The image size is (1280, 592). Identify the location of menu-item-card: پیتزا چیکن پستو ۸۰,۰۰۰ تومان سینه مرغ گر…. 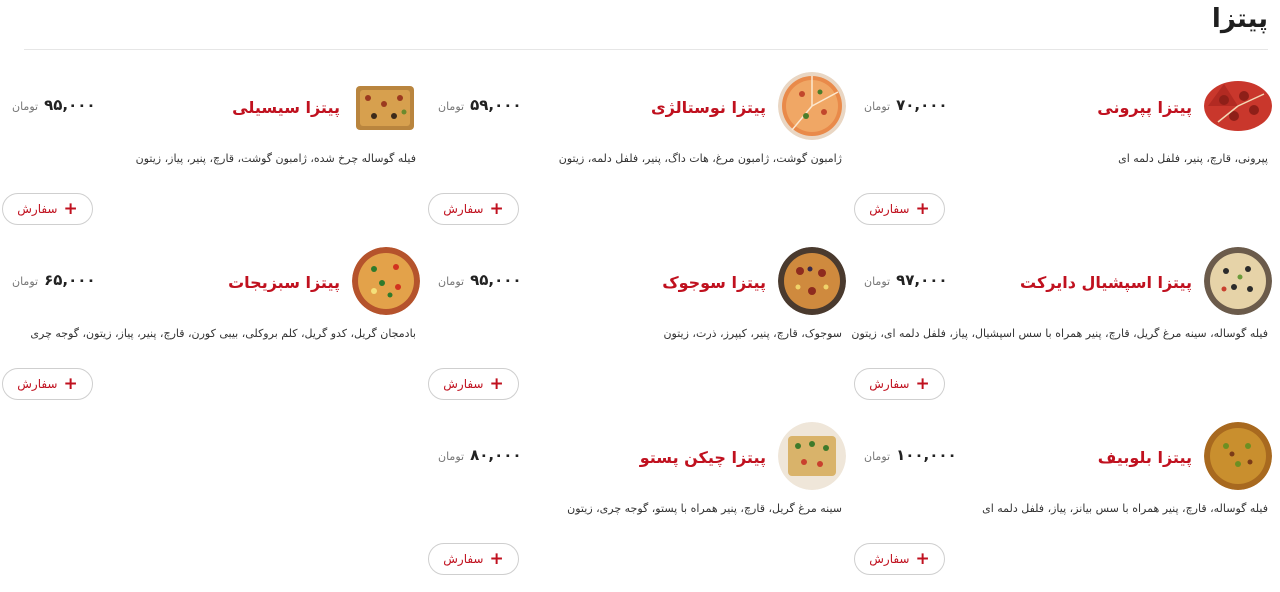
(636, 499).